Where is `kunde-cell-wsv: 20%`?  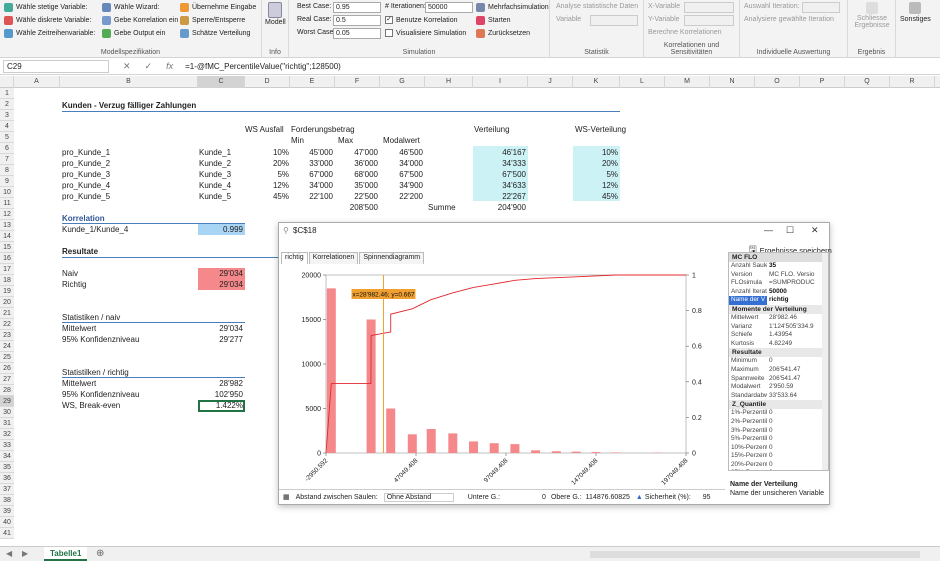
kunde-cell-wsv: 20% is located at coordinates (595, 163).